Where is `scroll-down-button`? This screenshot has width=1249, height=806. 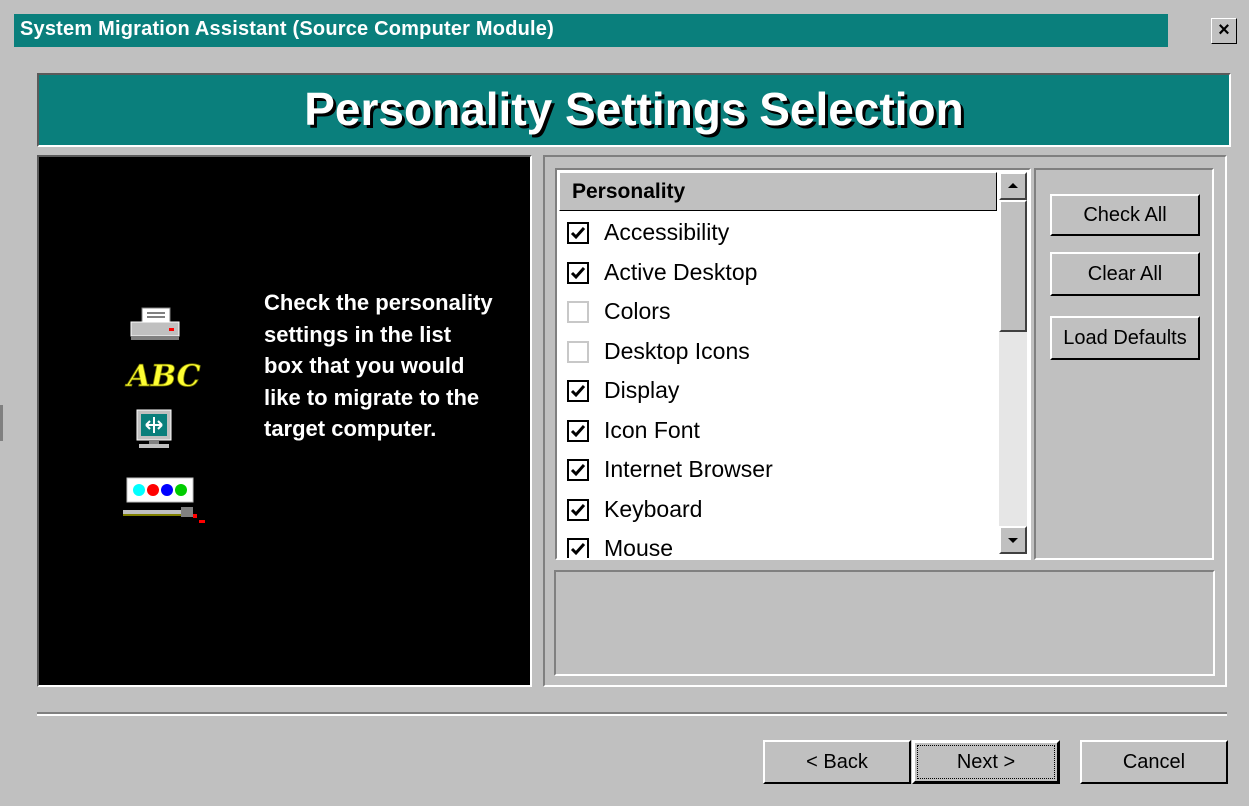
scroll-down-button is located at coordinates (1013, 540).